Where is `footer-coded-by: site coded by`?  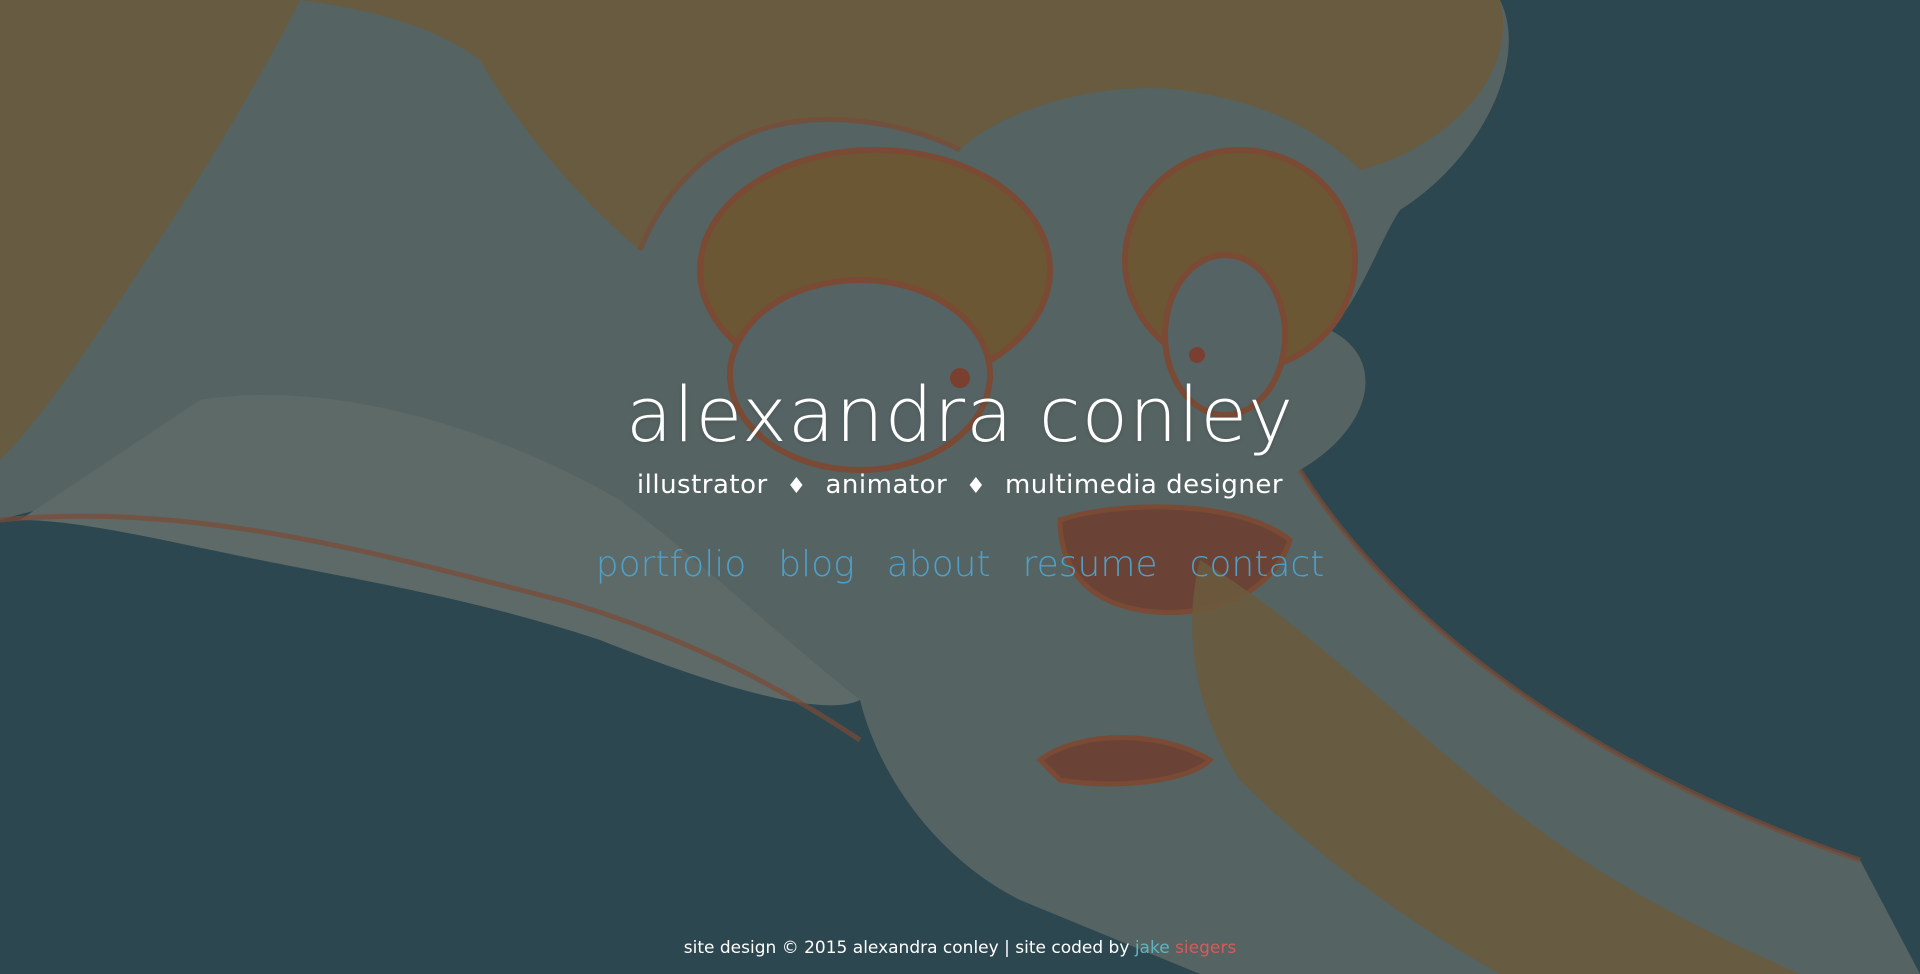
footer-coded-by: site coded by is located at coordinates (1072, 948).